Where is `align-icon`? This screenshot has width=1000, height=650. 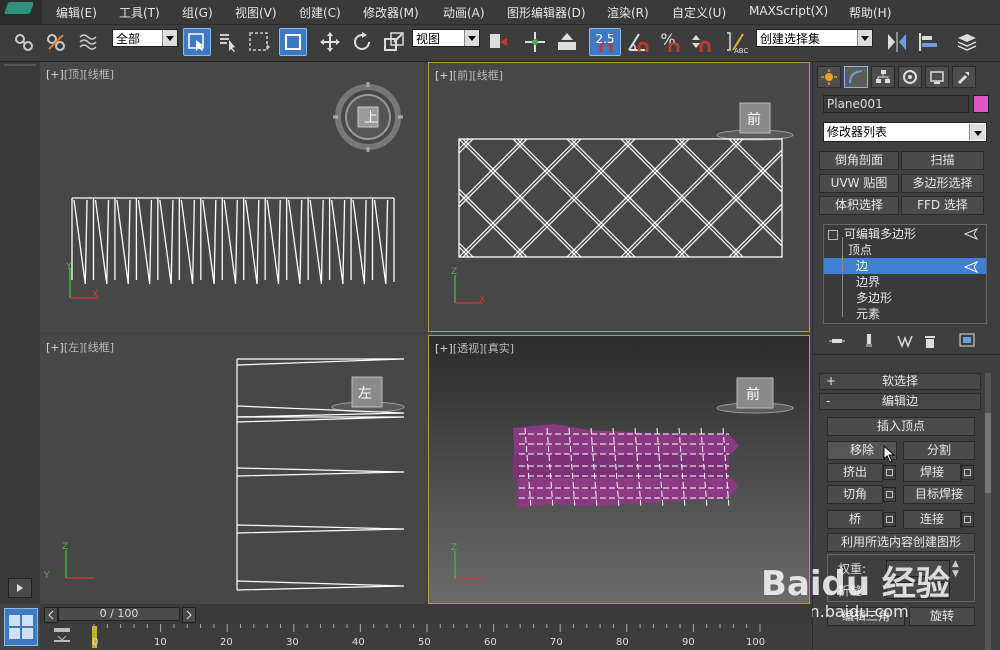 align-icon is located at coordinates (929, 42).